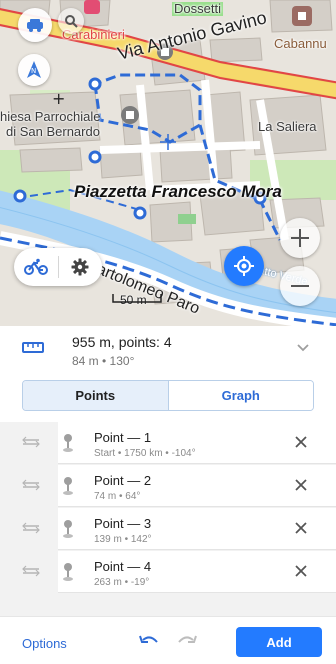 The width and height of the screenshot is (336, 664). What do you see at coordinates (168, 529) in the screenshot?
I see `list-item: Point — 3 139 m • 142°` at bounding box center [168, 529].